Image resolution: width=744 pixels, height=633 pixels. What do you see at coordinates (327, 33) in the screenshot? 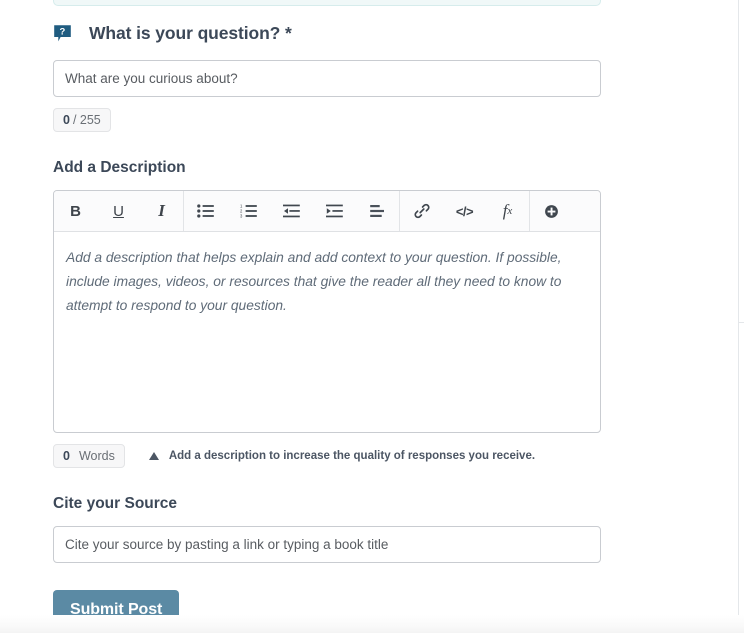
I see `question-heading-row: ? What is your question? *` at bounding box center [327, 33].